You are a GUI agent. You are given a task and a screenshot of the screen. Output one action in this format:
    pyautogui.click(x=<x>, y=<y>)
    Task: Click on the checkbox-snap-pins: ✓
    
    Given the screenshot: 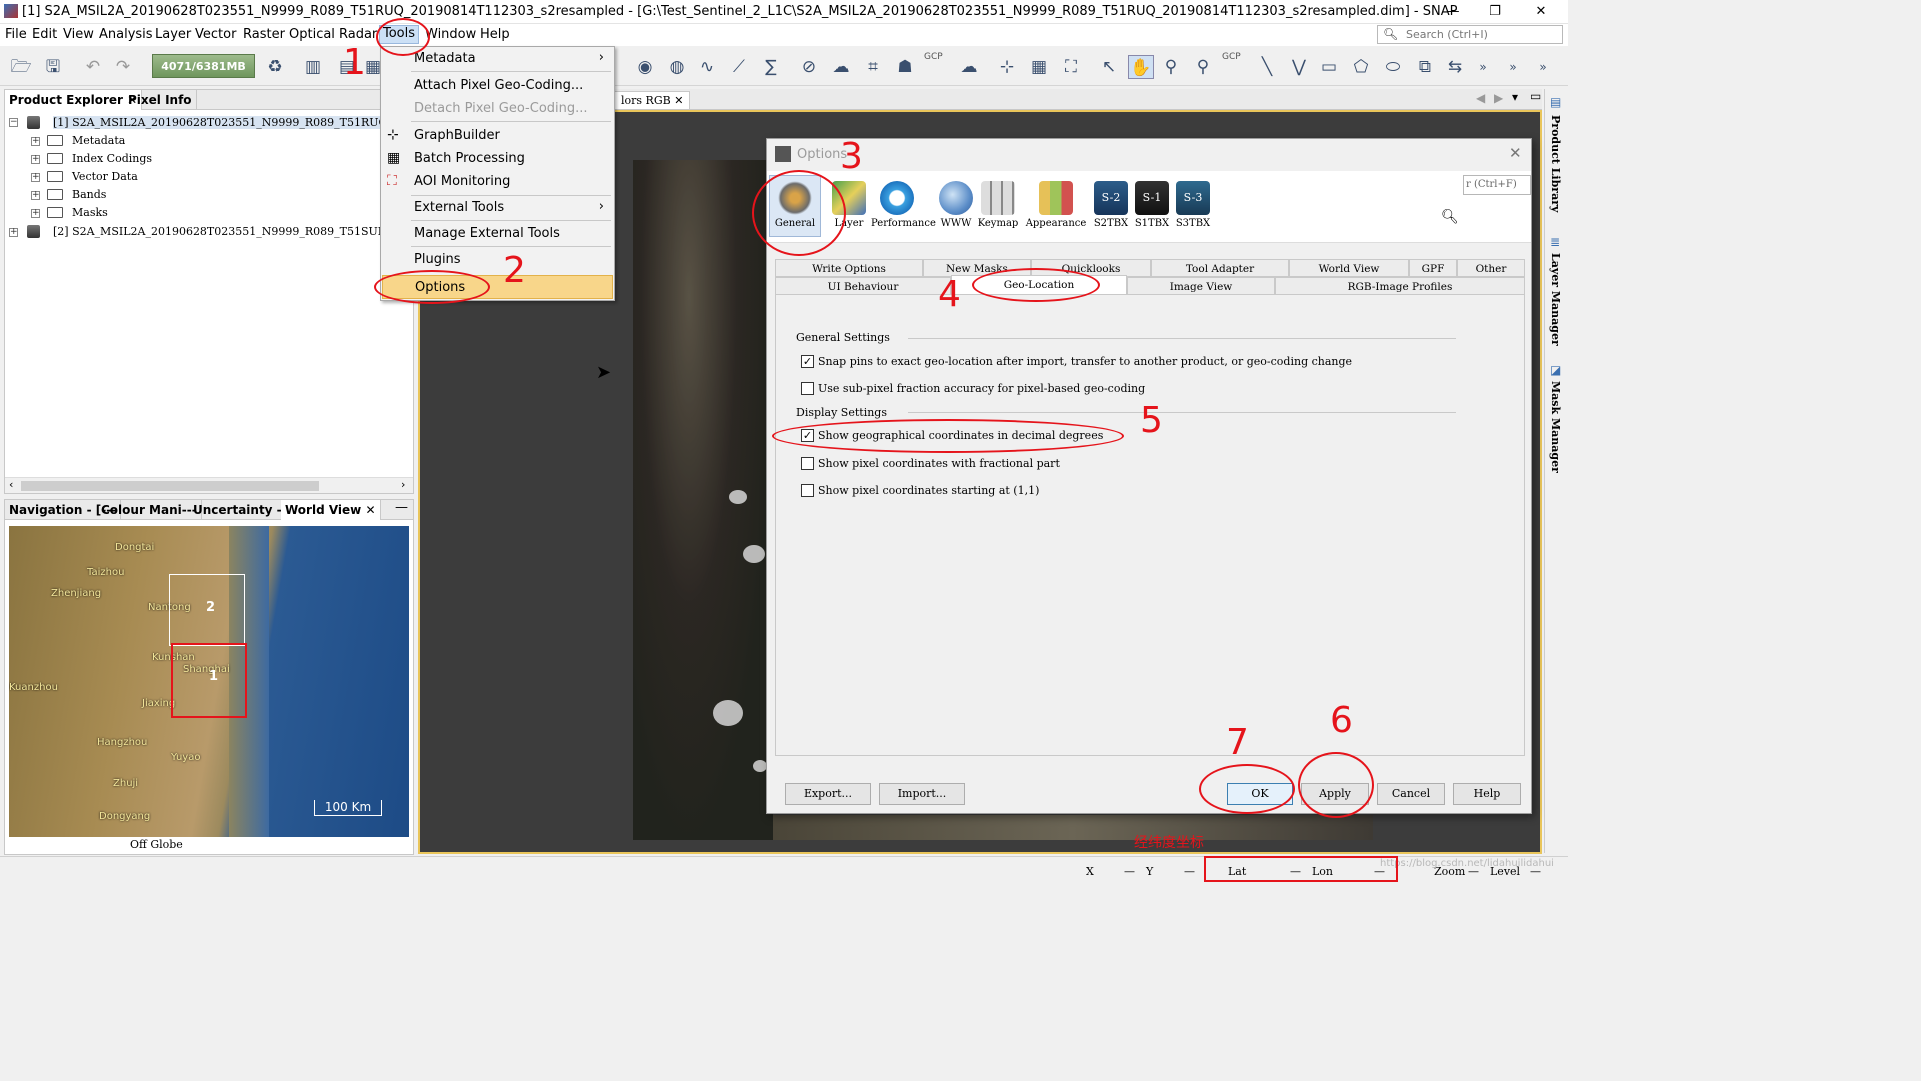 What is the action you would take?
    pyautogui.click(x=807, y=361)
    